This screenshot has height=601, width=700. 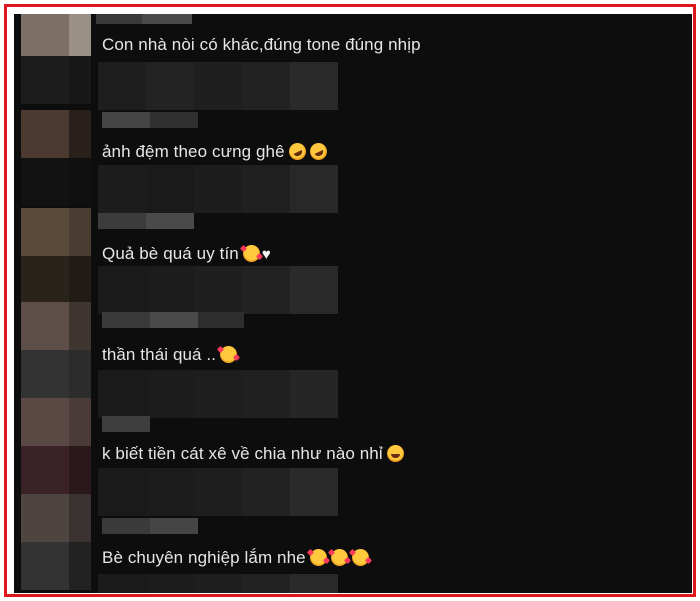 What do you see at coordinates (216, 151) in the screenshot?
I see `comment-text: ảnh đệm theo cưng ghê` at bounding box center [216, 151].